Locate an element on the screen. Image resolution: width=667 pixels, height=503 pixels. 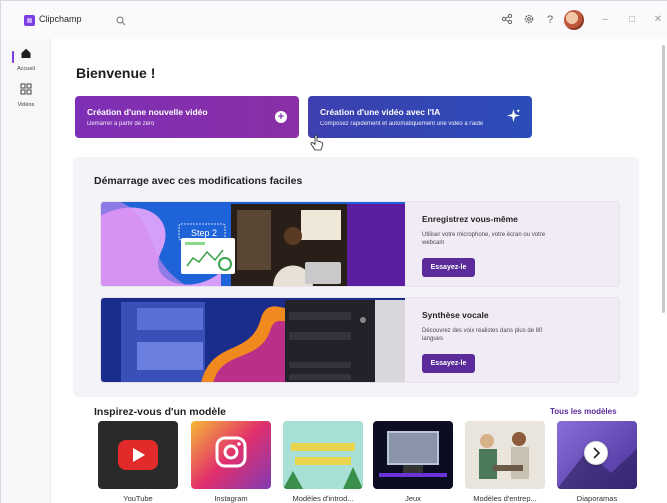
template-business is located at coordinates (505, 455).